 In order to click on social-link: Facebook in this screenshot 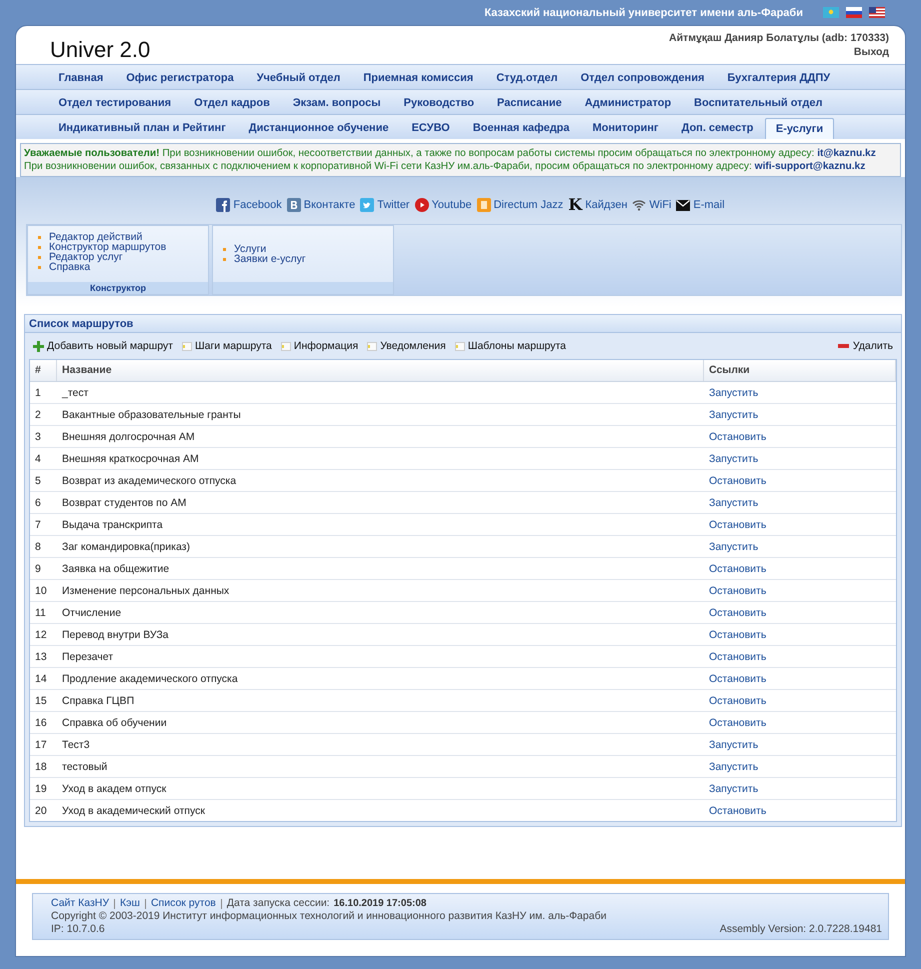, I will do `click(249, 205)`.